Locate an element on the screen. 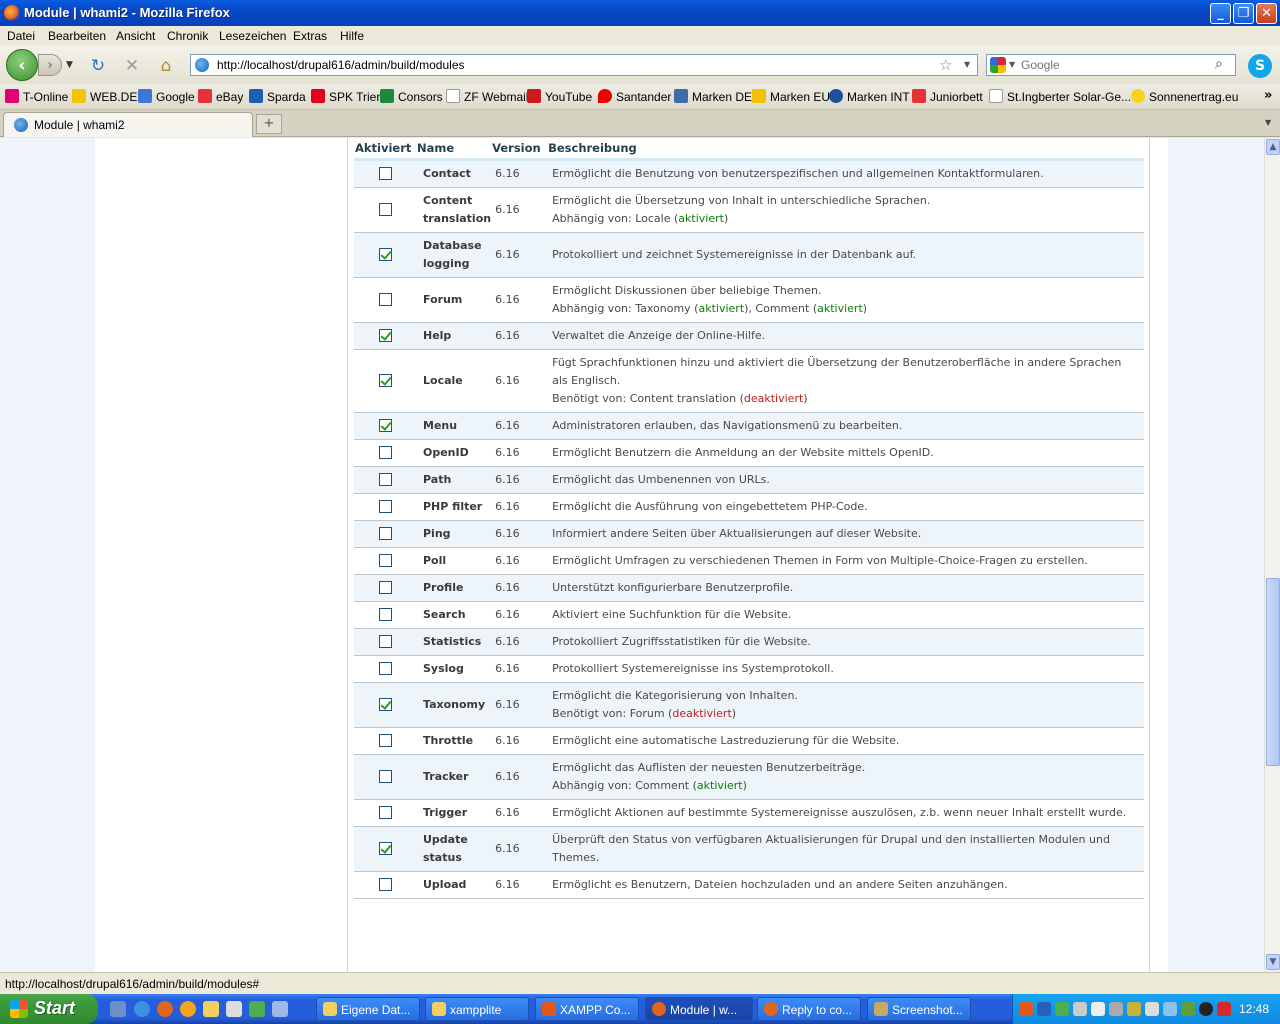 This screenshot has width=1280, height=1024. start-button: Start is located at coordinates (49, 1009).